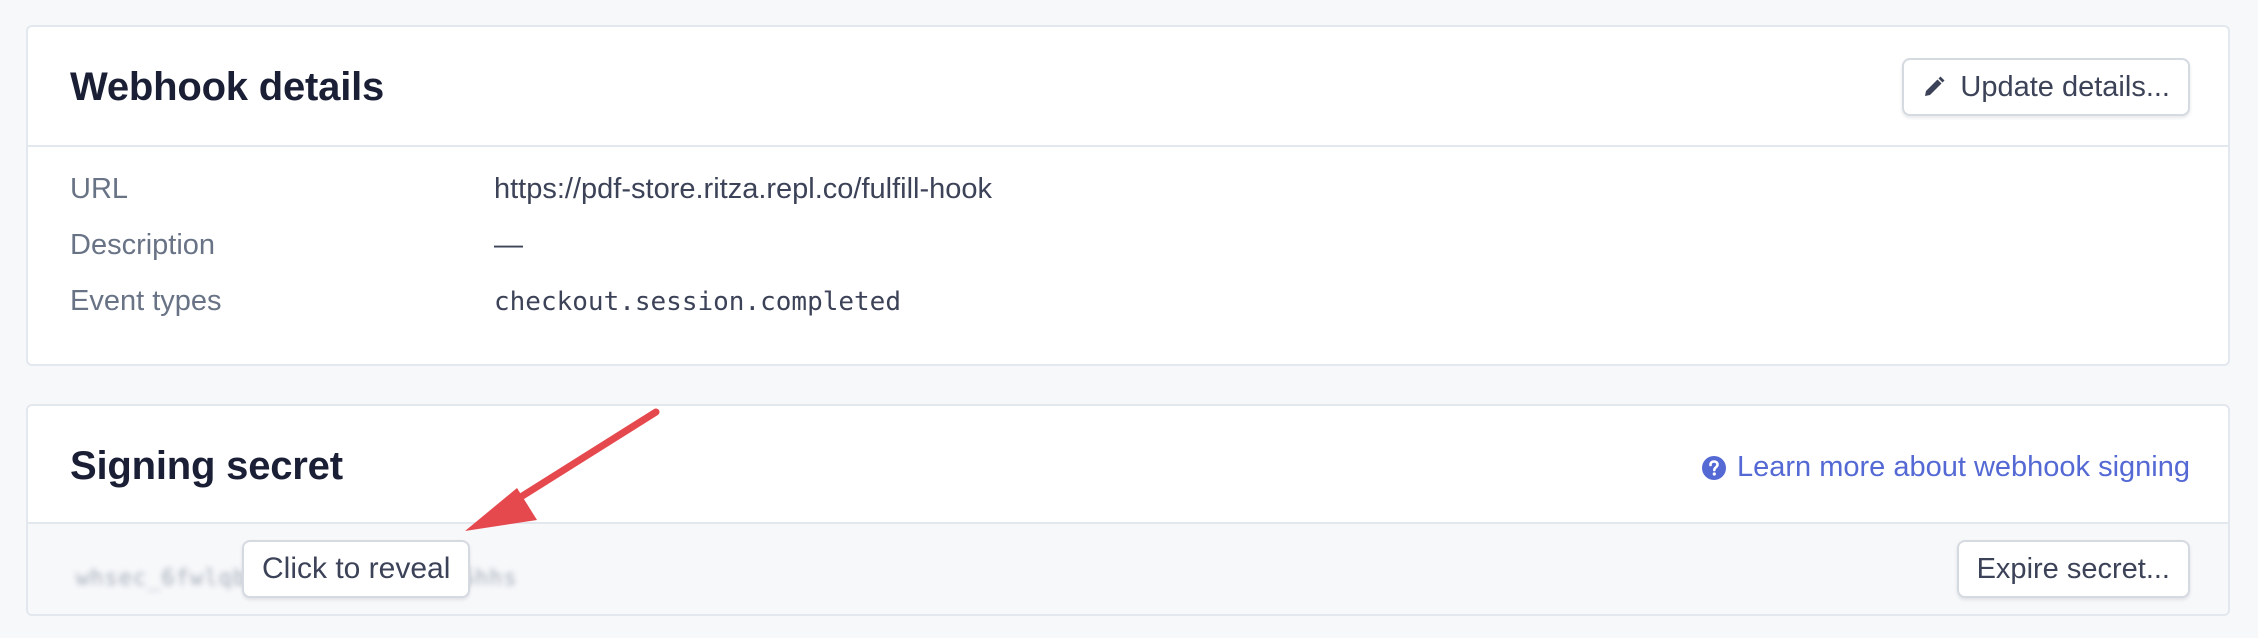 The width and height of the screenshot is (2258, 638). Describe the element at coordinates (1128, 249) in the screenshot. I see `detail-row-description: Description —` at that location.